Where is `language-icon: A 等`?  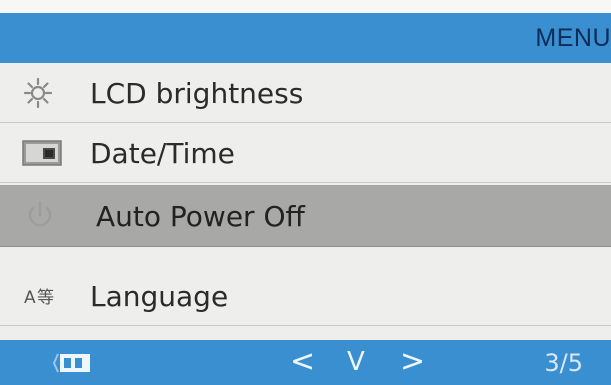
language-icon: A 等 is located at coordinates (45, 296).